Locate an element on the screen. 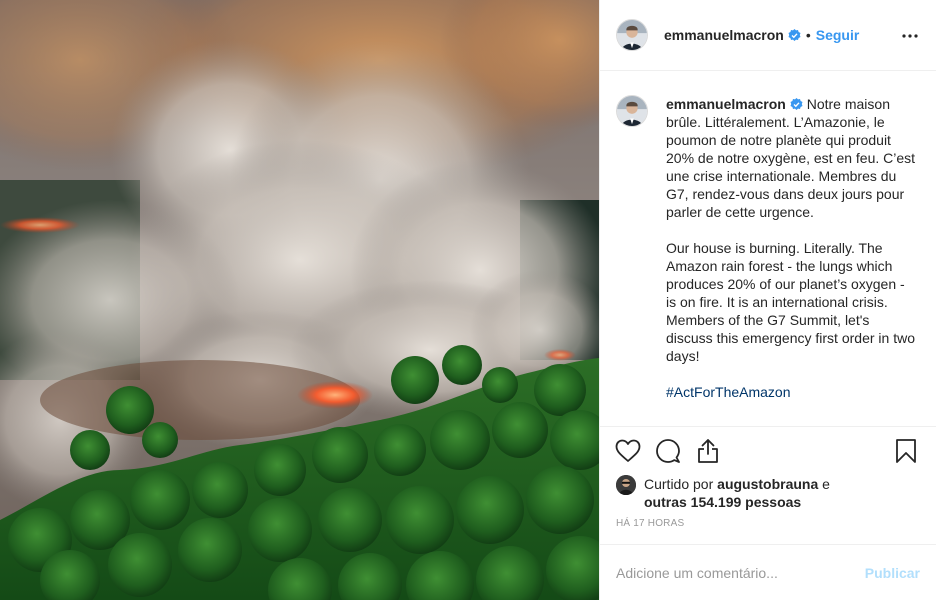  hashtag-link: #ActForTheAmazon is located at coordinates (791, 392).